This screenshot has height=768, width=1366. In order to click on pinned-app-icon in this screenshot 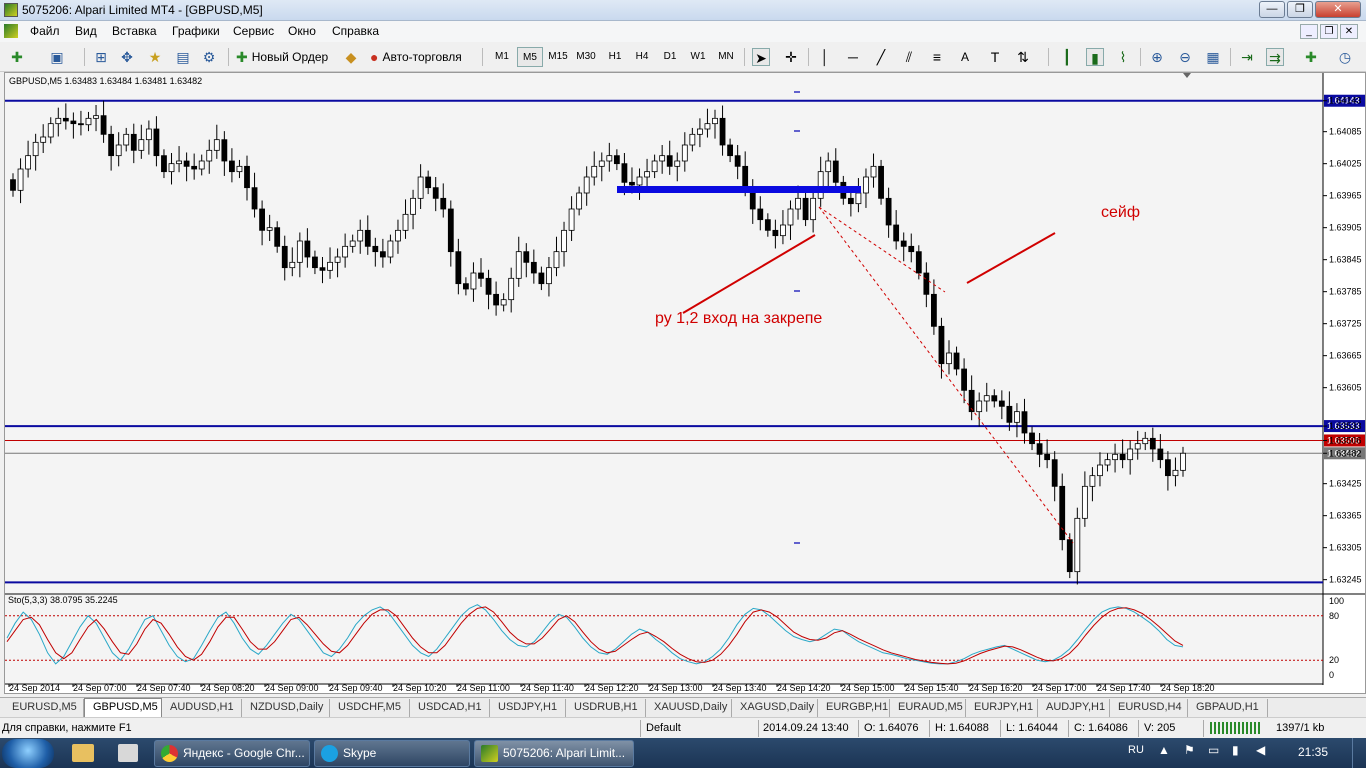, I will do `click(128, 753)`.